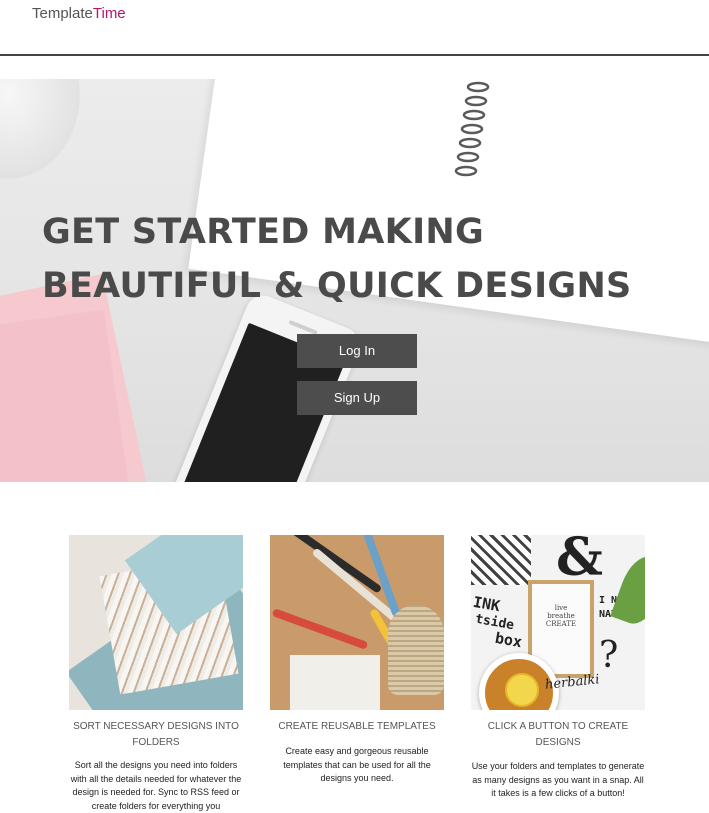 This screenshot has width=709, height=813. I want to click on chevron-pattern-print, so click(501, 560).